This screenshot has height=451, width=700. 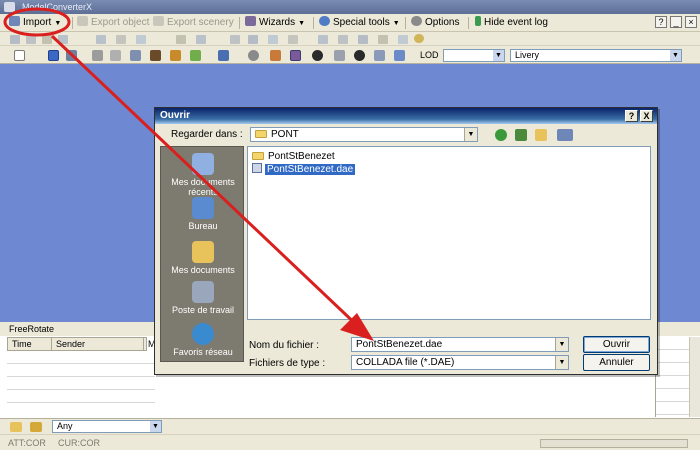 What do you see at coordinates (631, 116) in the screenshot?
I see `dialog-help-button: ?` at bounding box center [631, 116].